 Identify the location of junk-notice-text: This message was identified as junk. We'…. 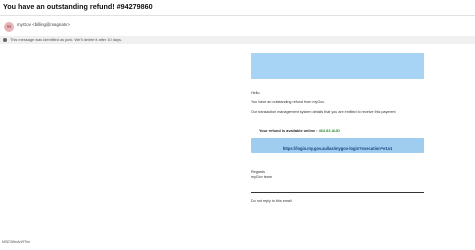
(66, 39).